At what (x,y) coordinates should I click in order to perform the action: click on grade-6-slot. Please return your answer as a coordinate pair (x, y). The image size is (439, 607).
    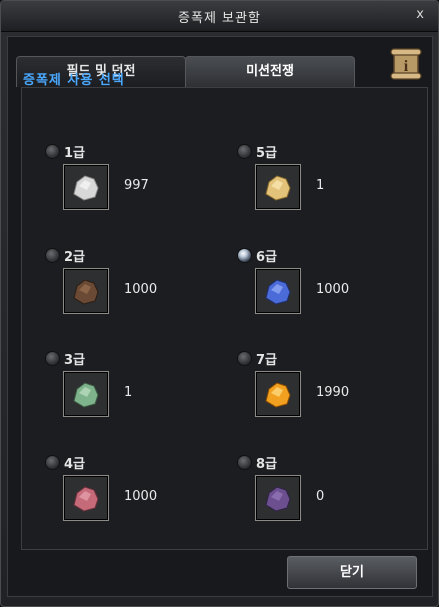
    Looking at the image, I should click on (278, 291).